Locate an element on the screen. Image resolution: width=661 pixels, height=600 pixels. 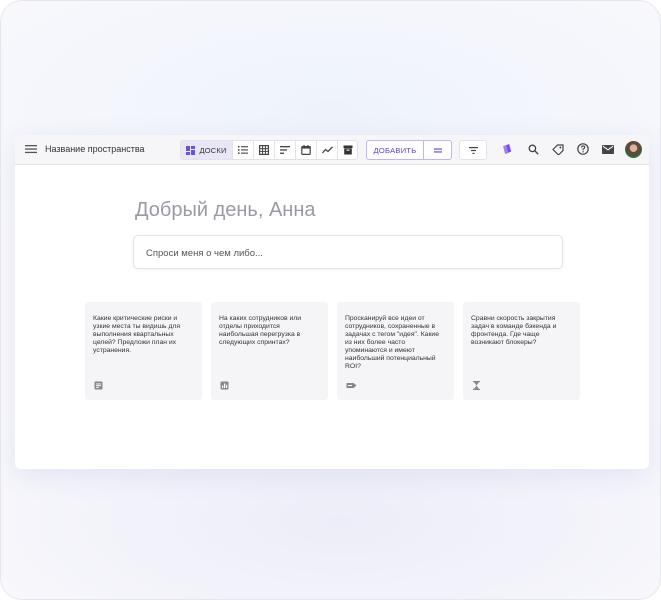
avatar is located at coordinates (633, 149).